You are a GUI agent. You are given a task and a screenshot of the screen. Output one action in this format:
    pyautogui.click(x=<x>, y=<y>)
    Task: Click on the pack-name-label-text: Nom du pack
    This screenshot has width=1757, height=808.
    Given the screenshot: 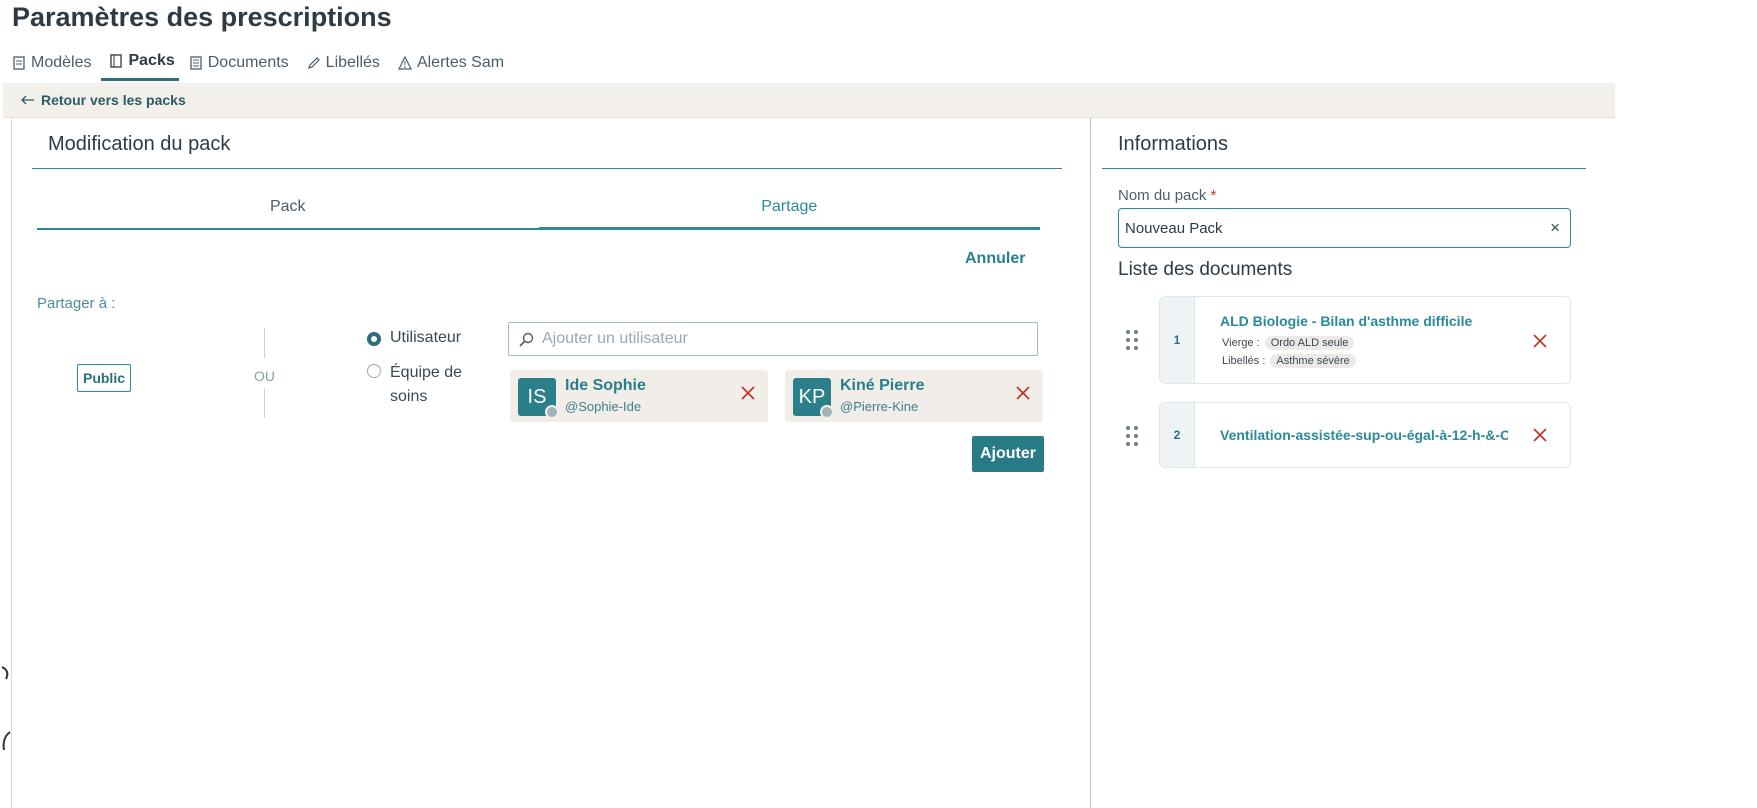 What is the action you would take?
    pyautogui.click(x=1162, y=195)
    